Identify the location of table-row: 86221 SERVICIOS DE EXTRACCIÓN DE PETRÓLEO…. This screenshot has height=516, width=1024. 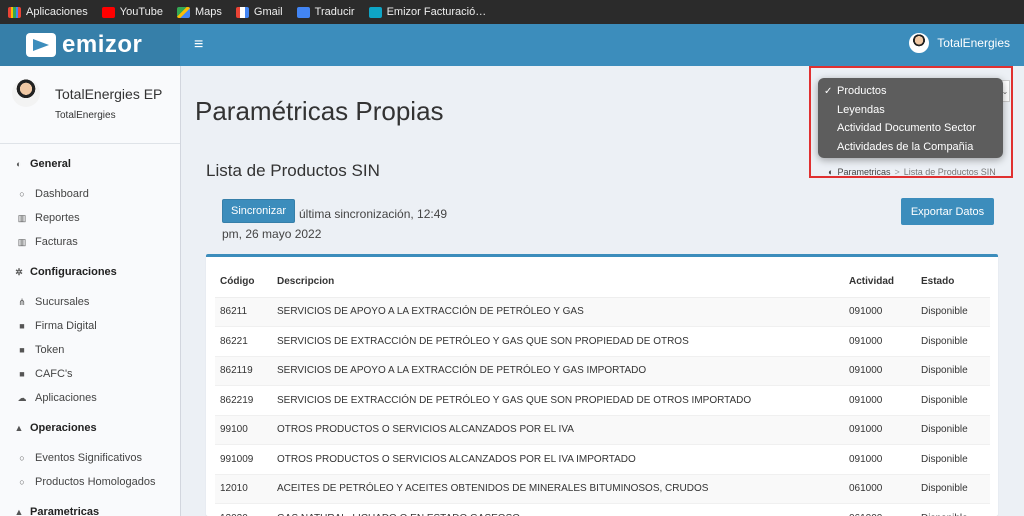
(602, 341).